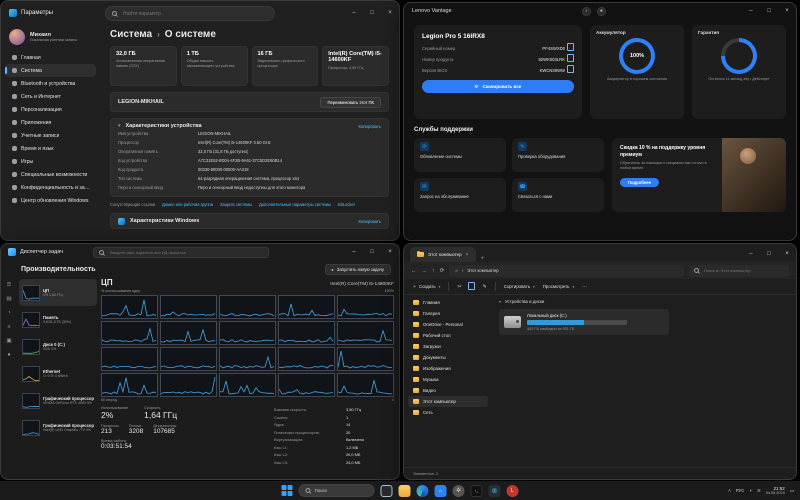 Image resolution: width=800 pixels, height=500 pixels. What do you see at coordinates (739, 270) in the screenshot?
I see `explorer-search-box` at bounding box center [739, 270].